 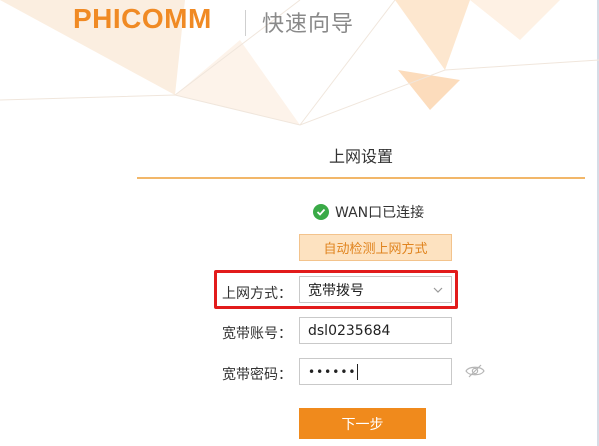 I want to click on next-button: 下一步, so click(x=362, y=423).